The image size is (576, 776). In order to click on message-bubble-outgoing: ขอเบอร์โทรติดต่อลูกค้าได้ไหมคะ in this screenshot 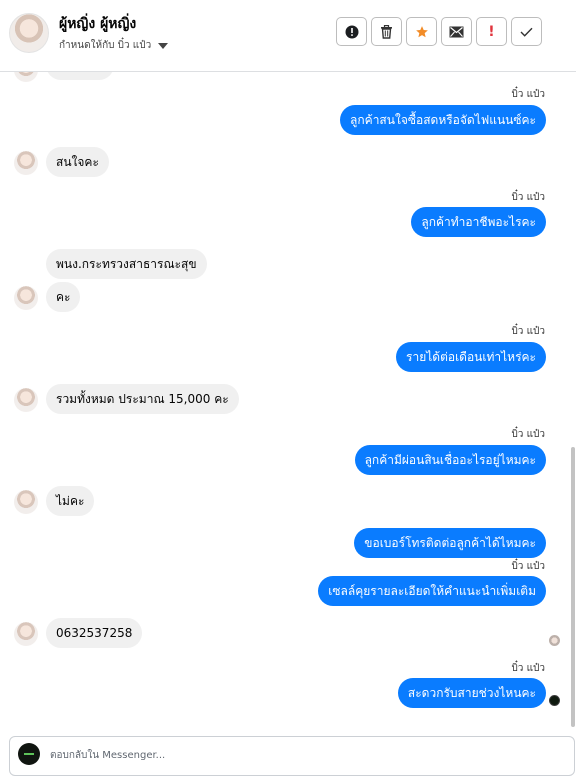, I will do `click(450, 543)`.